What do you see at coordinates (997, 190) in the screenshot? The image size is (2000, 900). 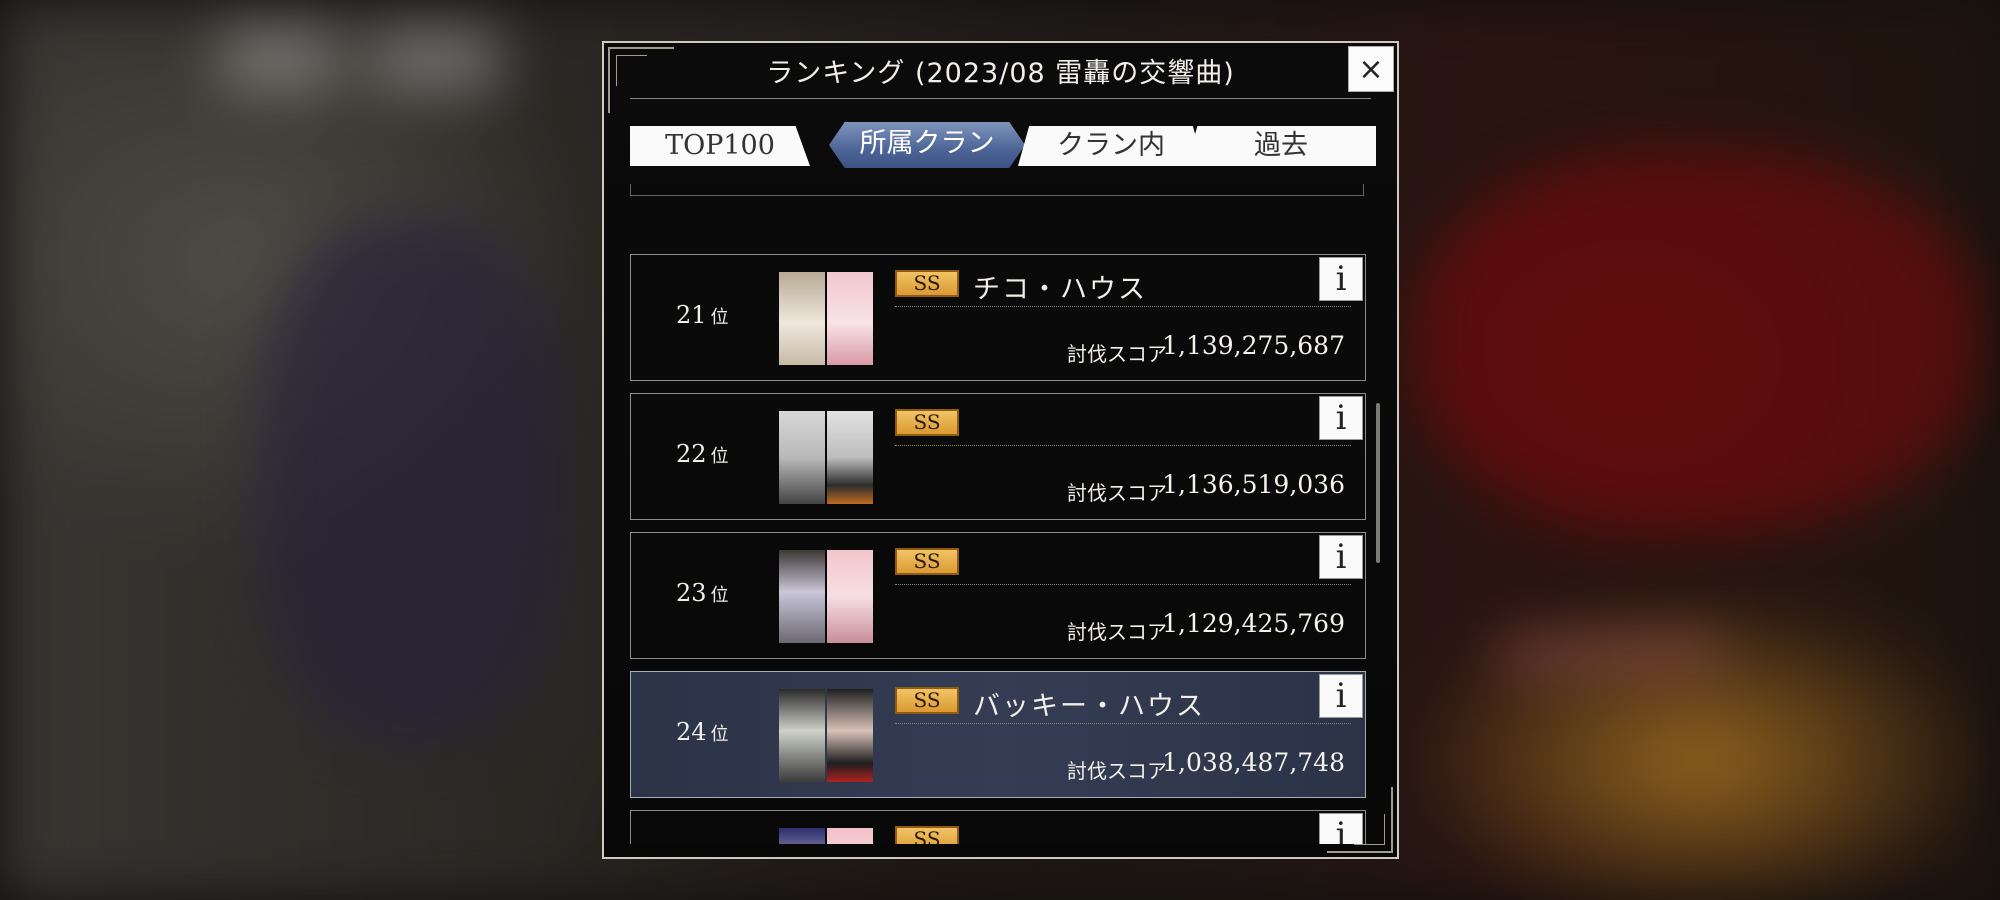 I see `previous-row-edge` at bounding box center [997, 190].